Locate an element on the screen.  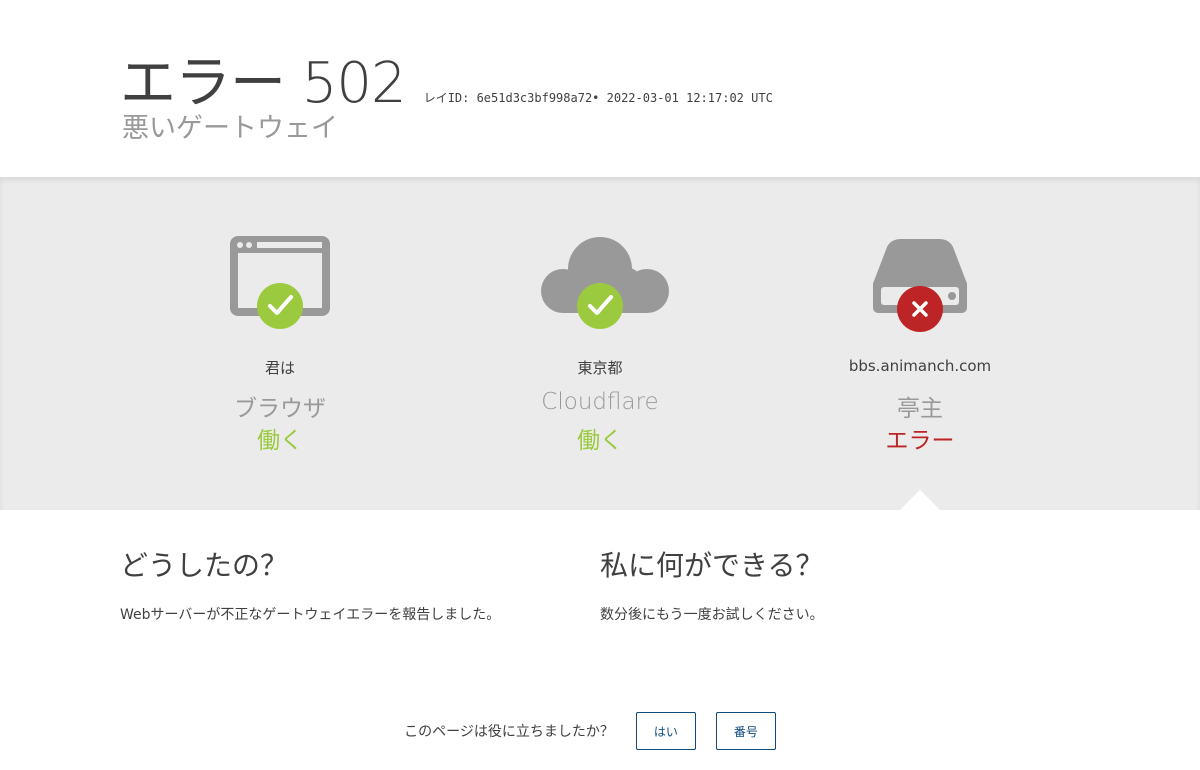
feedback-yes-button: はい is located at coordinates (665, 731).